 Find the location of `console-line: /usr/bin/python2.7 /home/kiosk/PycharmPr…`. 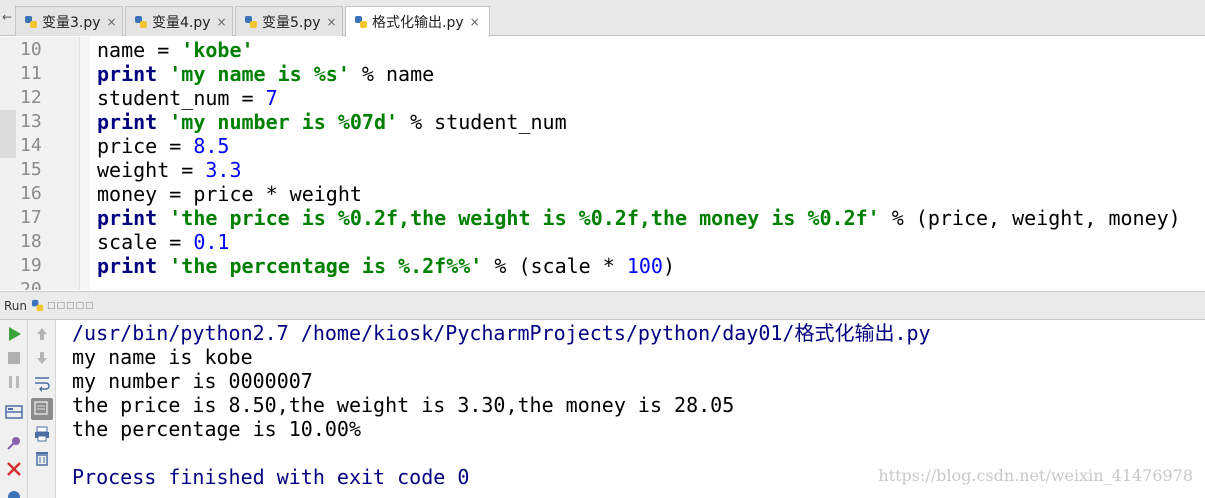

console-line: /usr/bin/python2.7 /home/kiosk/PycharmPr… is located at coordinates (501, 333).